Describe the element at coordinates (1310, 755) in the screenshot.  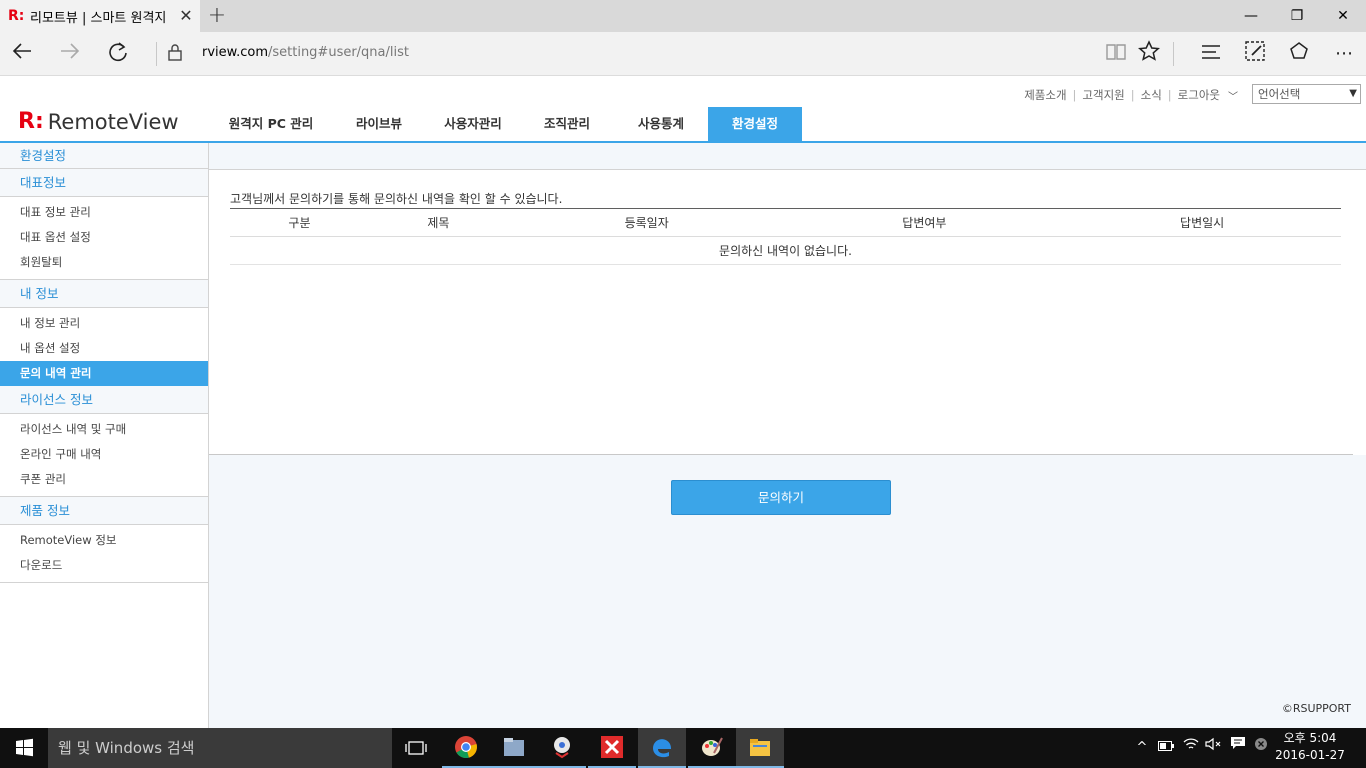
I see `clock-date: 2016-01-27` at that location.